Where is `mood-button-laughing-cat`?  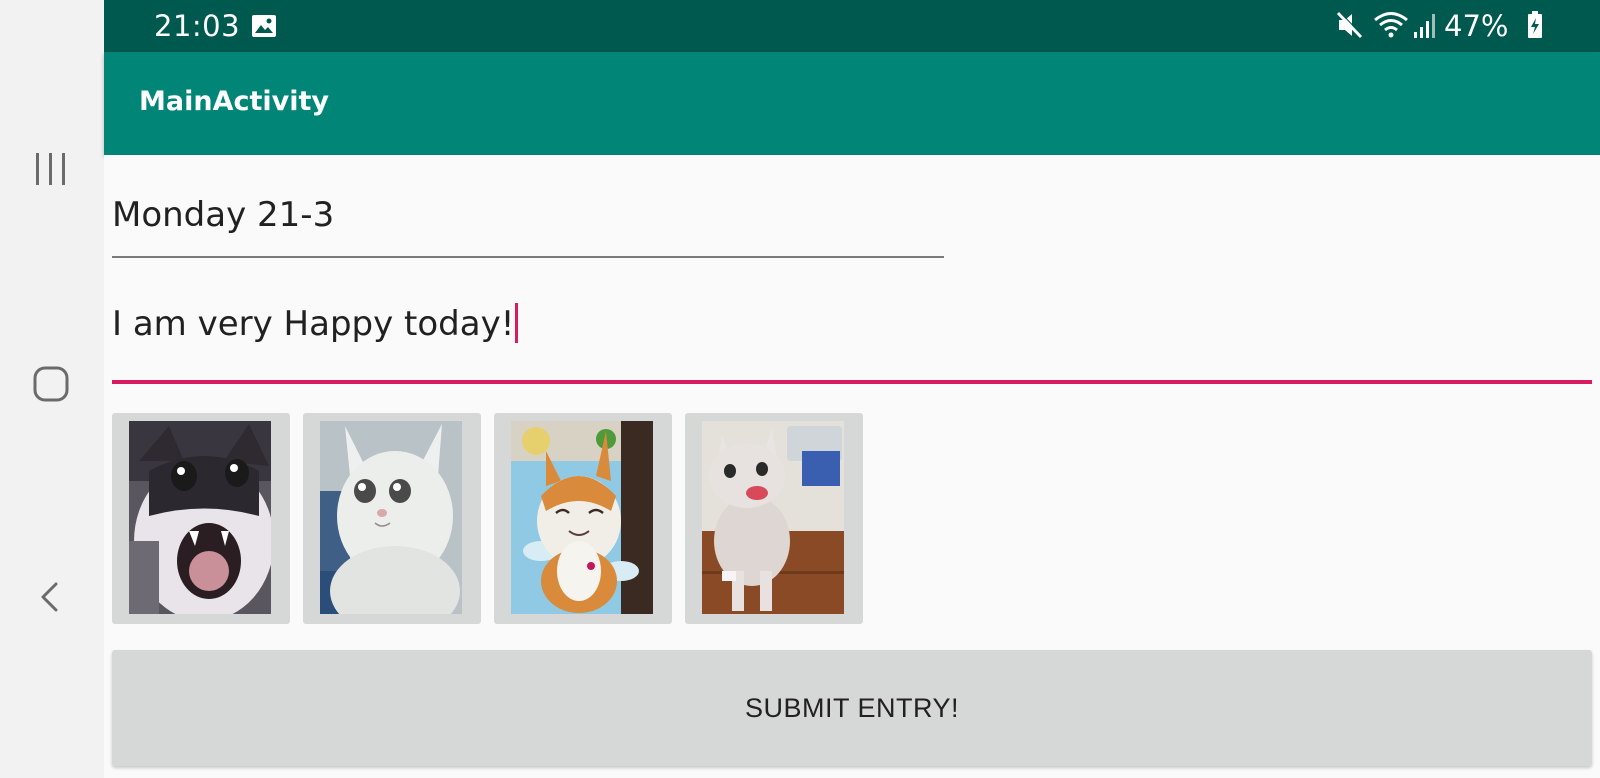 mood-button-laughing-cat is located at coordinates (774, 518).